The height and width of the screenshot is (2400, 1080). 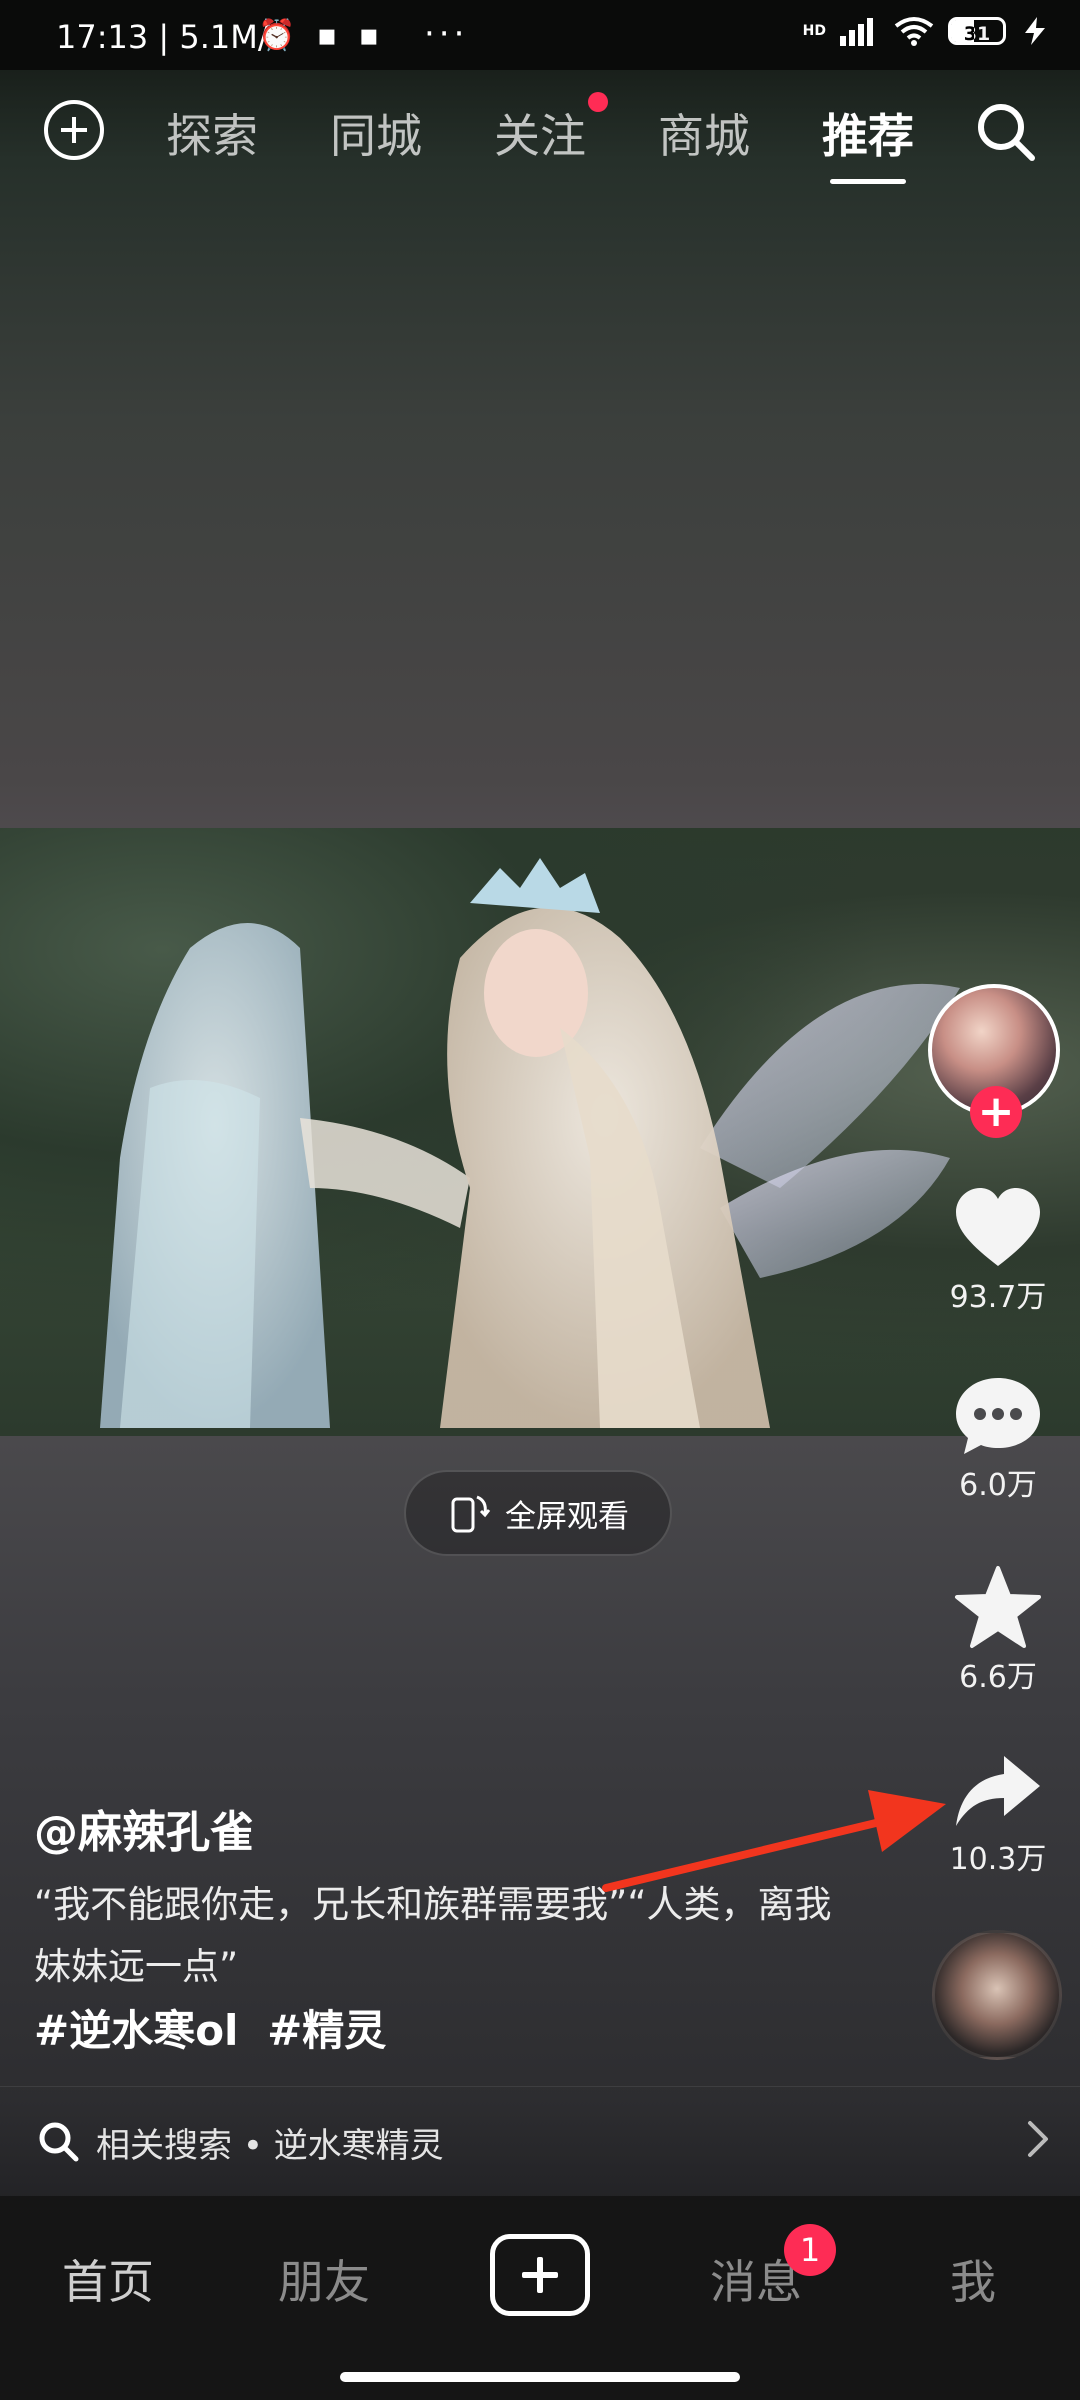 I want to click on top-nav: 探索 同城 关注 商城 推荐, so click(x=540, y=130).